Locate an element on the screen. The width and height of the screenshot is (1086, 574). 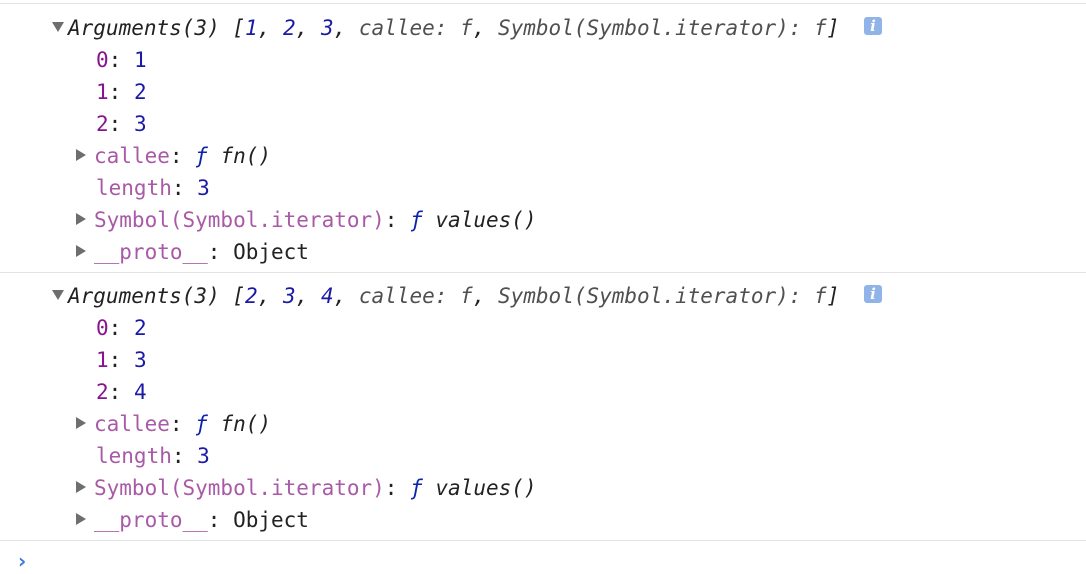
index-value: 1 is located at coordinates (140, 60).